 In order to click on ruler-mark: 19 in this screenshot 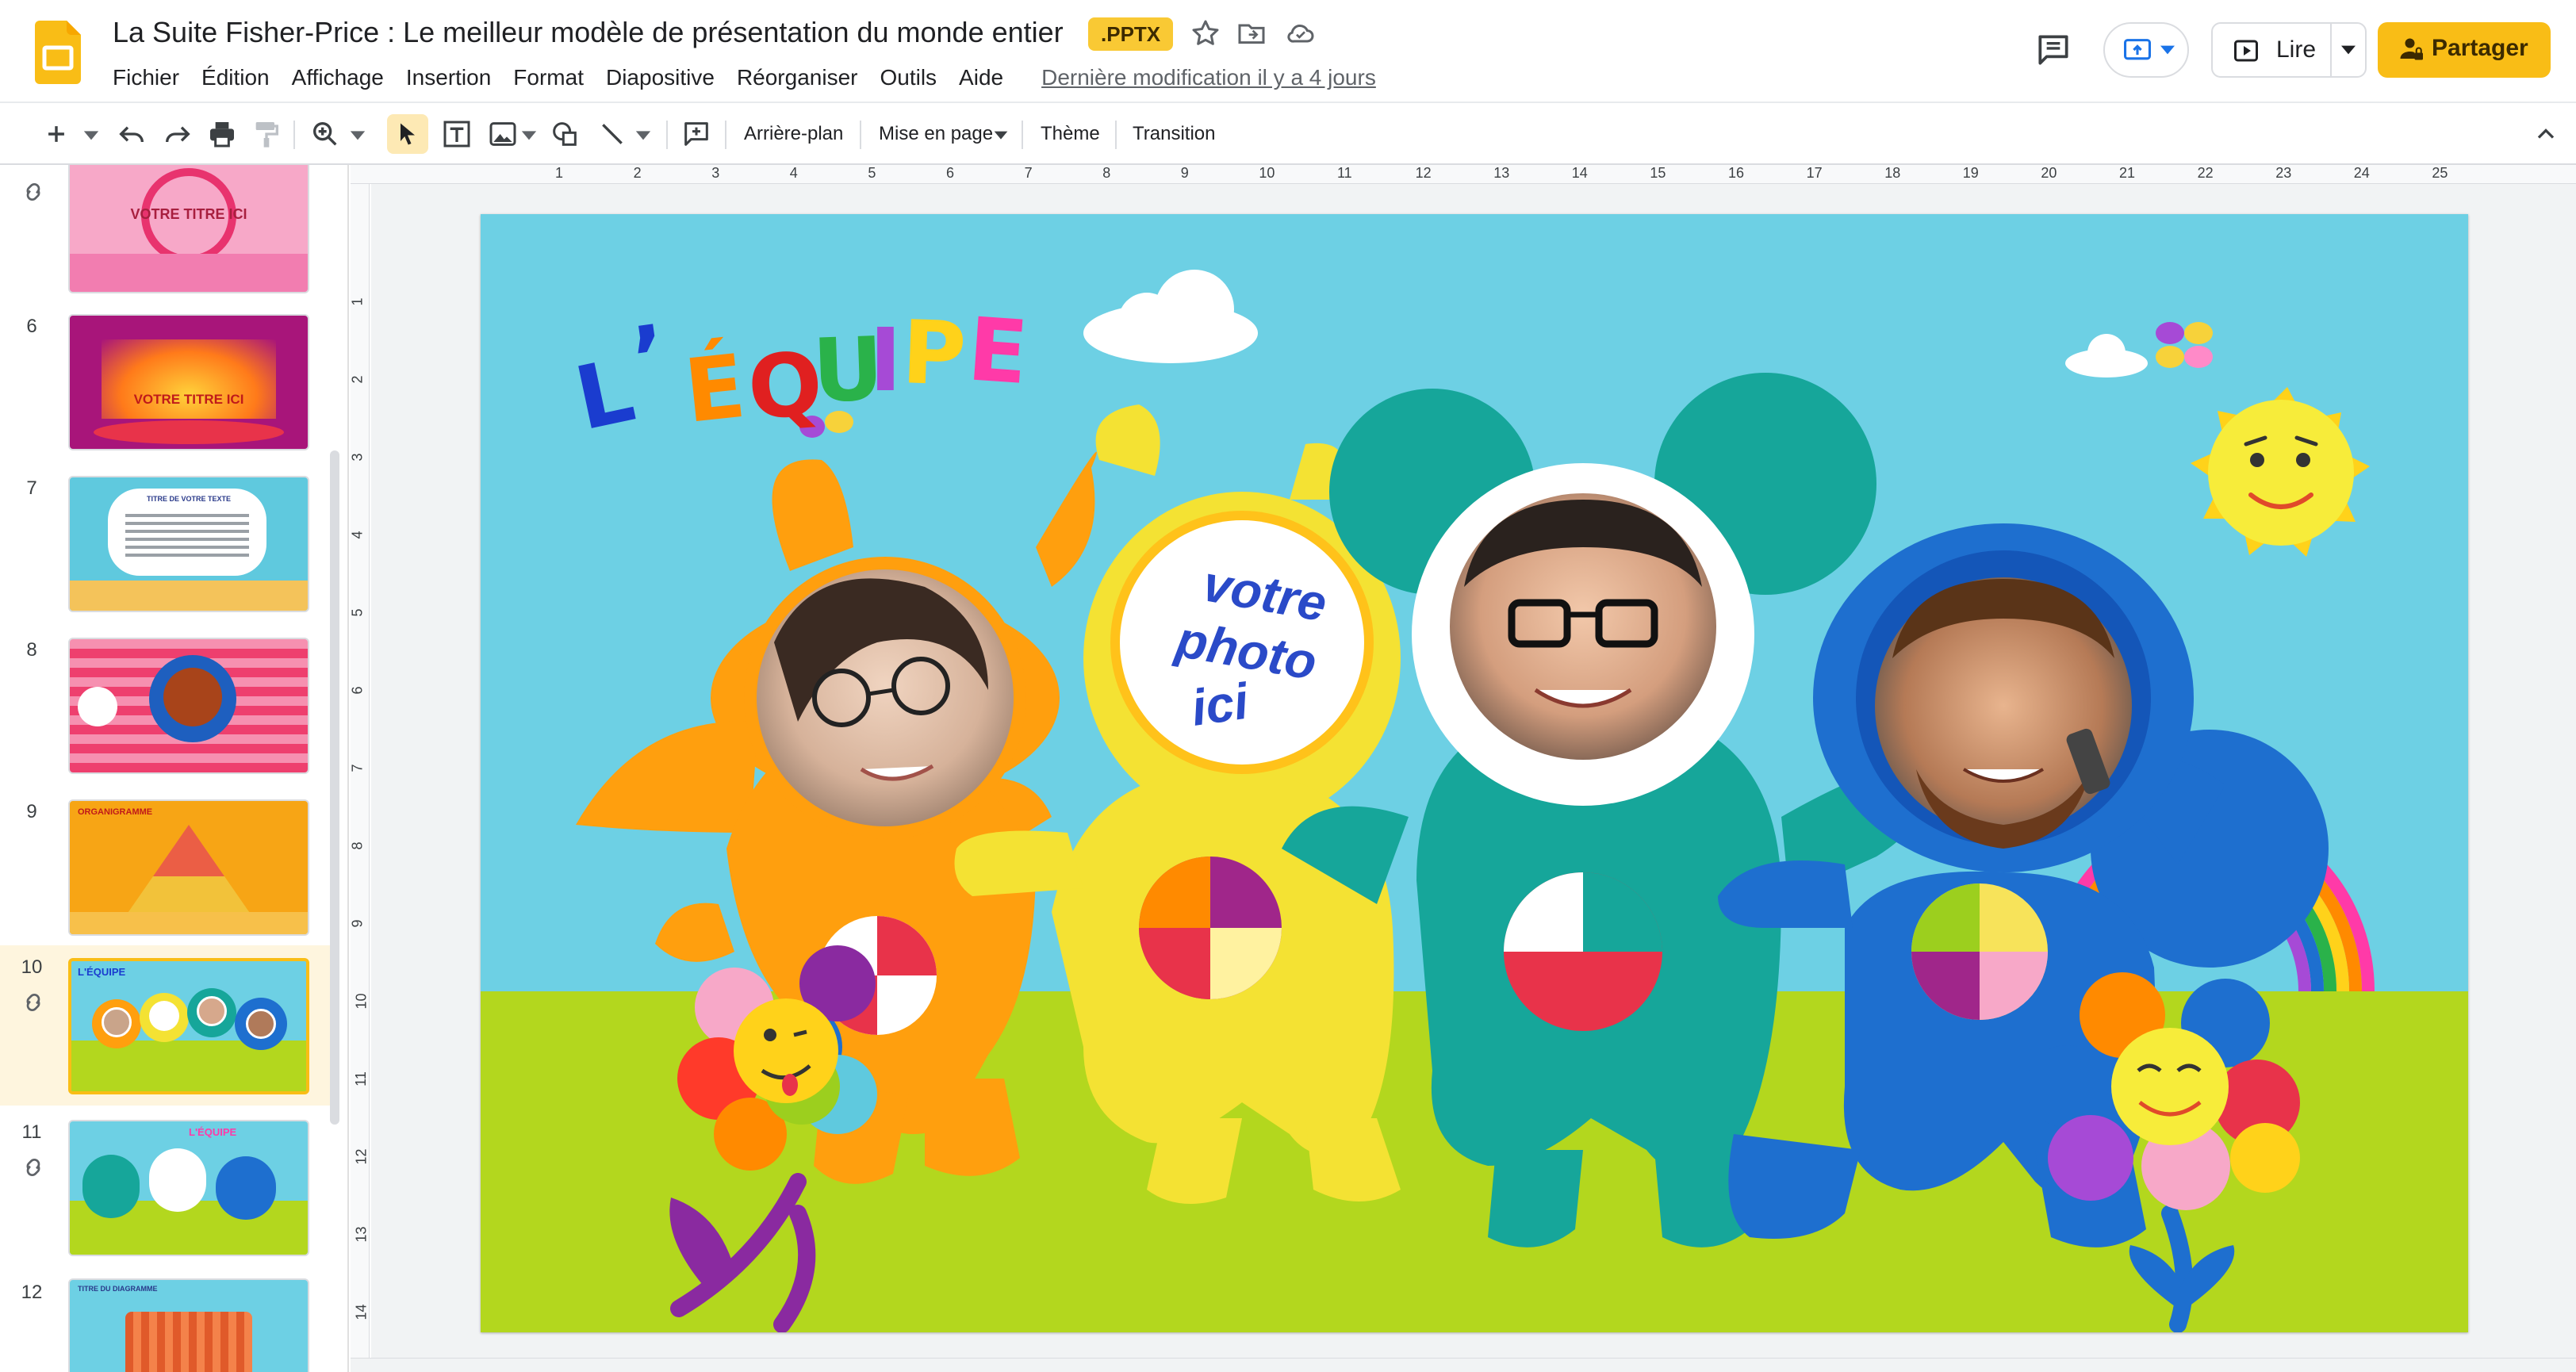, I will do `click(1970, 173)`.